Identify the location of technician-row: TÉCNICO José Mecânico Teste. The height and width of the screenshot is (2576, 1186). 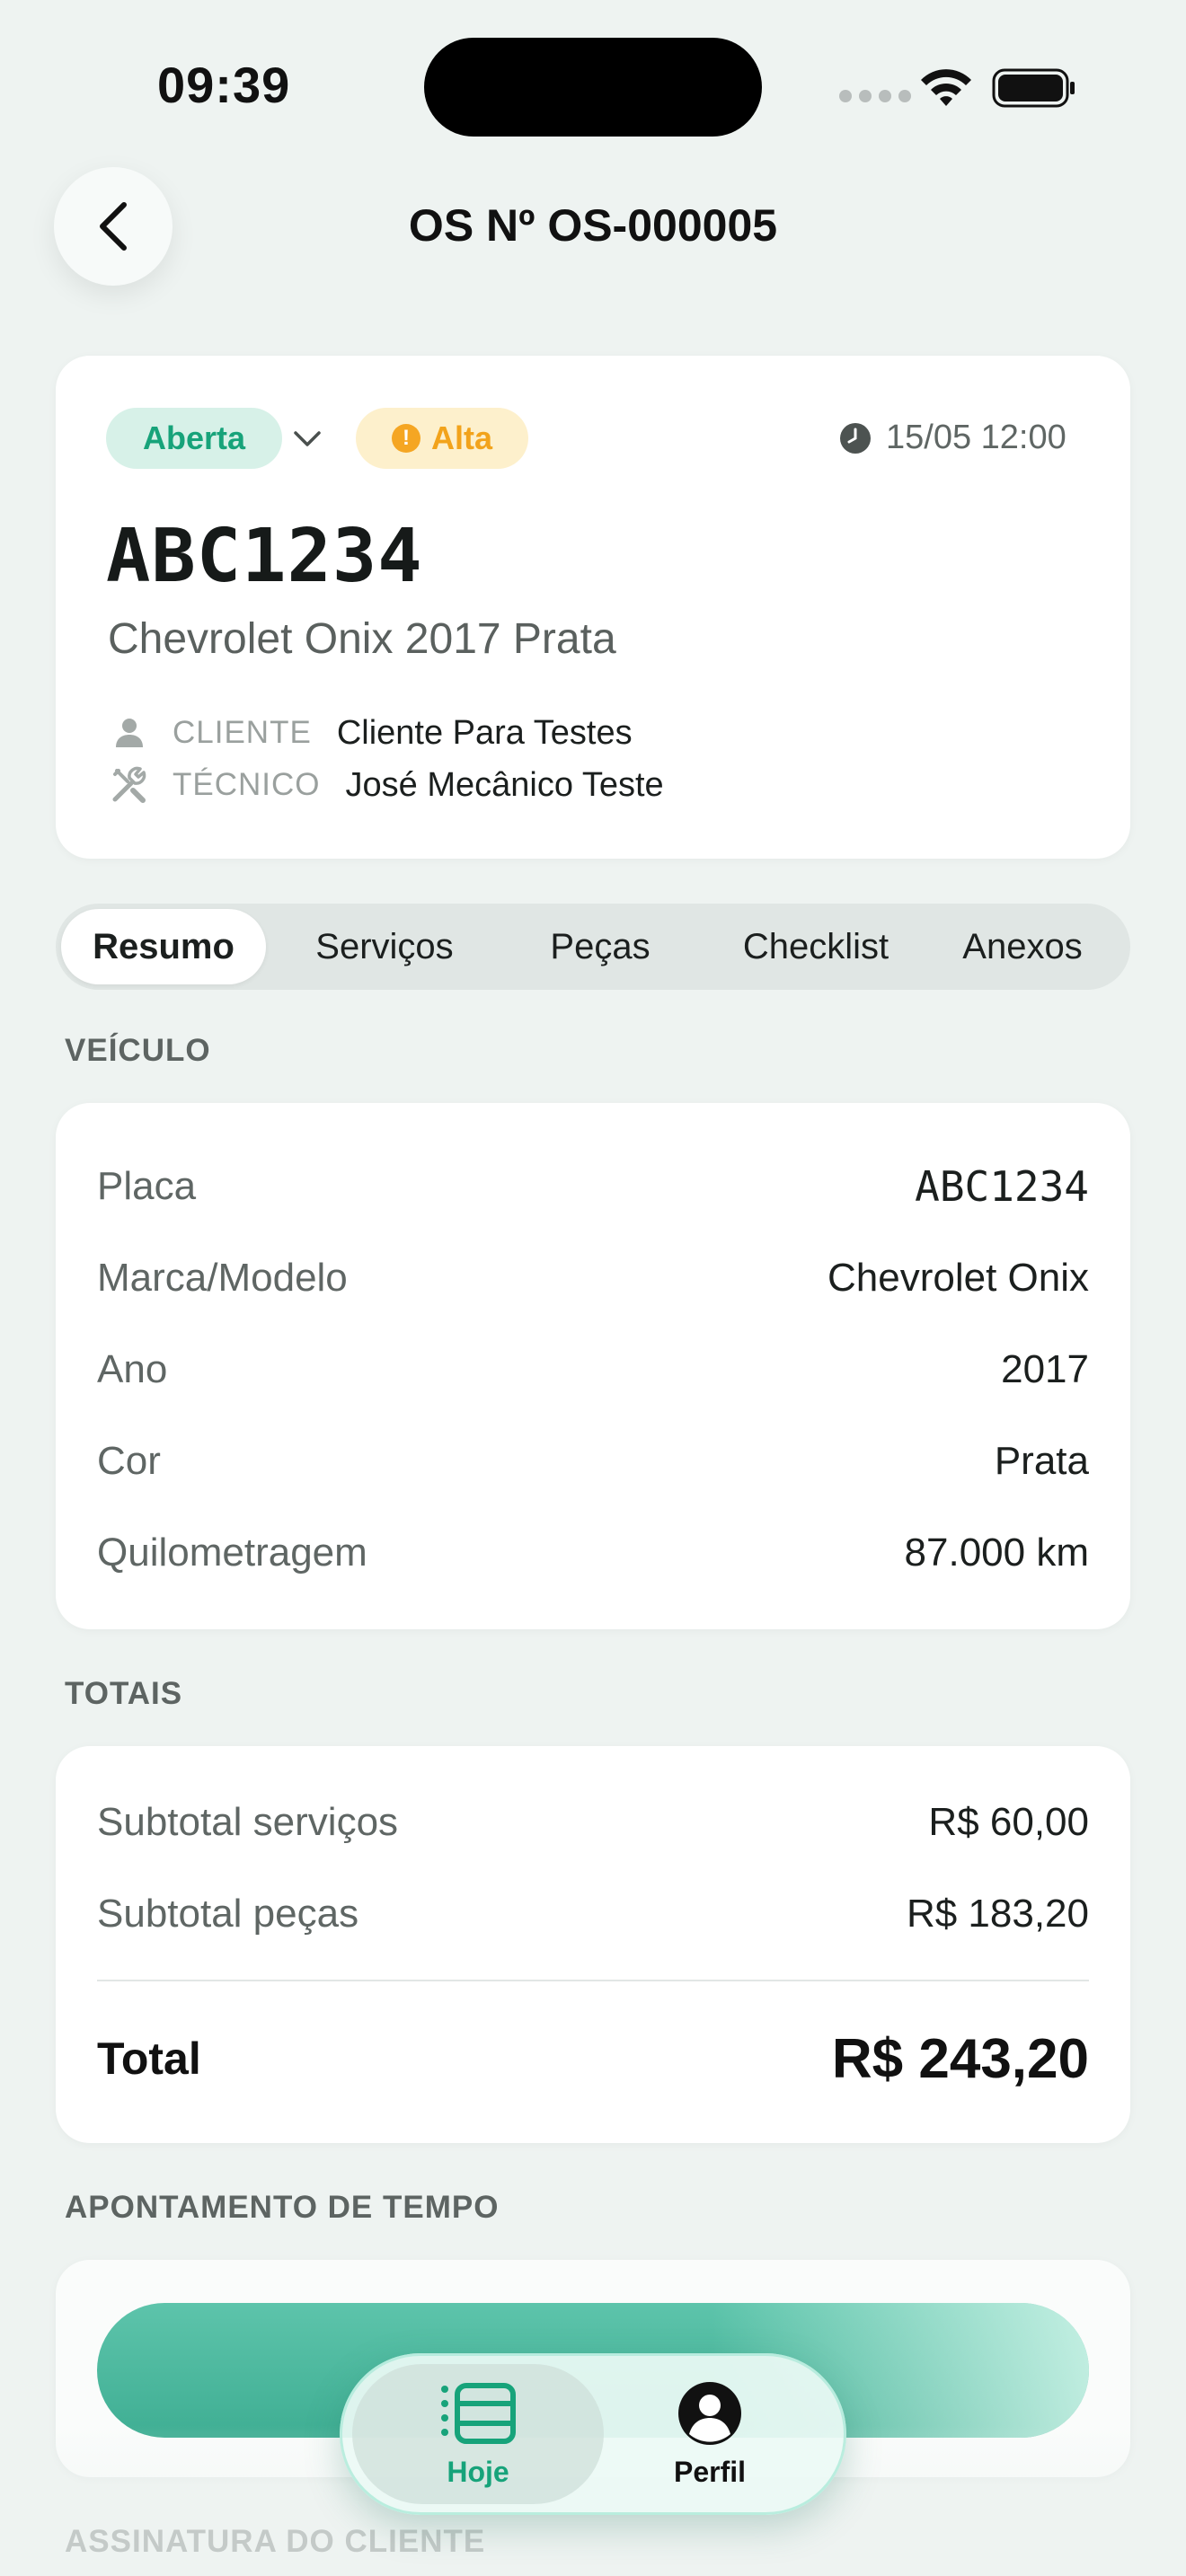
(386, 785).